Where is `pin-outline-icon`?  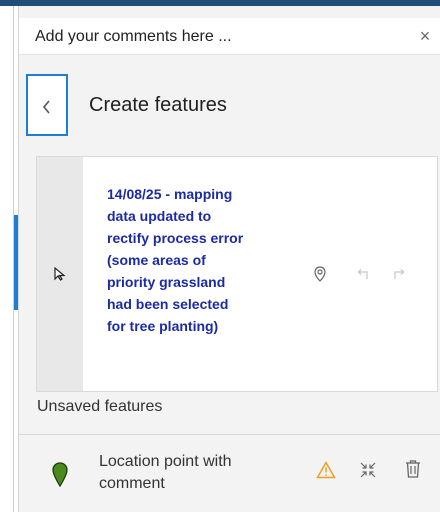
pin-outline-icon is located at coordinates (320, 277).